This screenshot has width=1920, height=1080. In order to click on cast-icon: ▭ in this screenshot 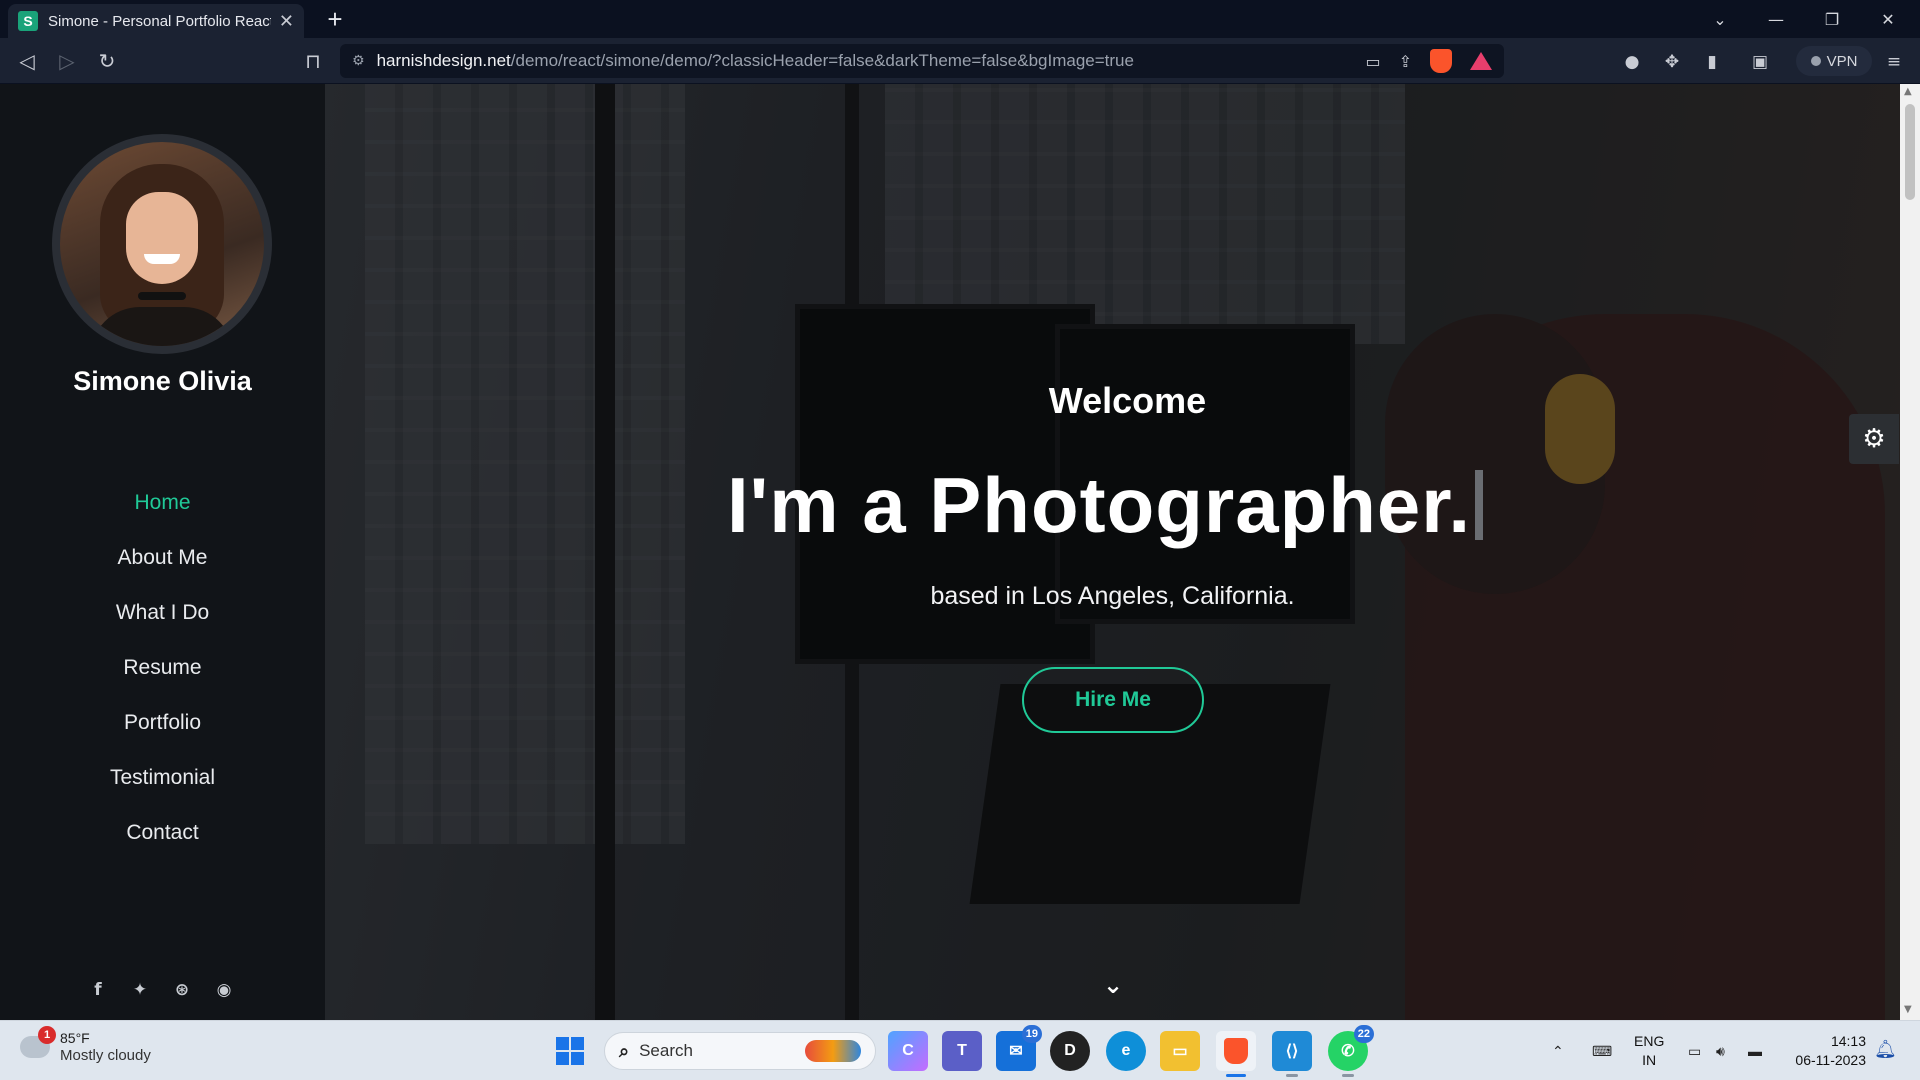, I will do `click(1372, 61)`.